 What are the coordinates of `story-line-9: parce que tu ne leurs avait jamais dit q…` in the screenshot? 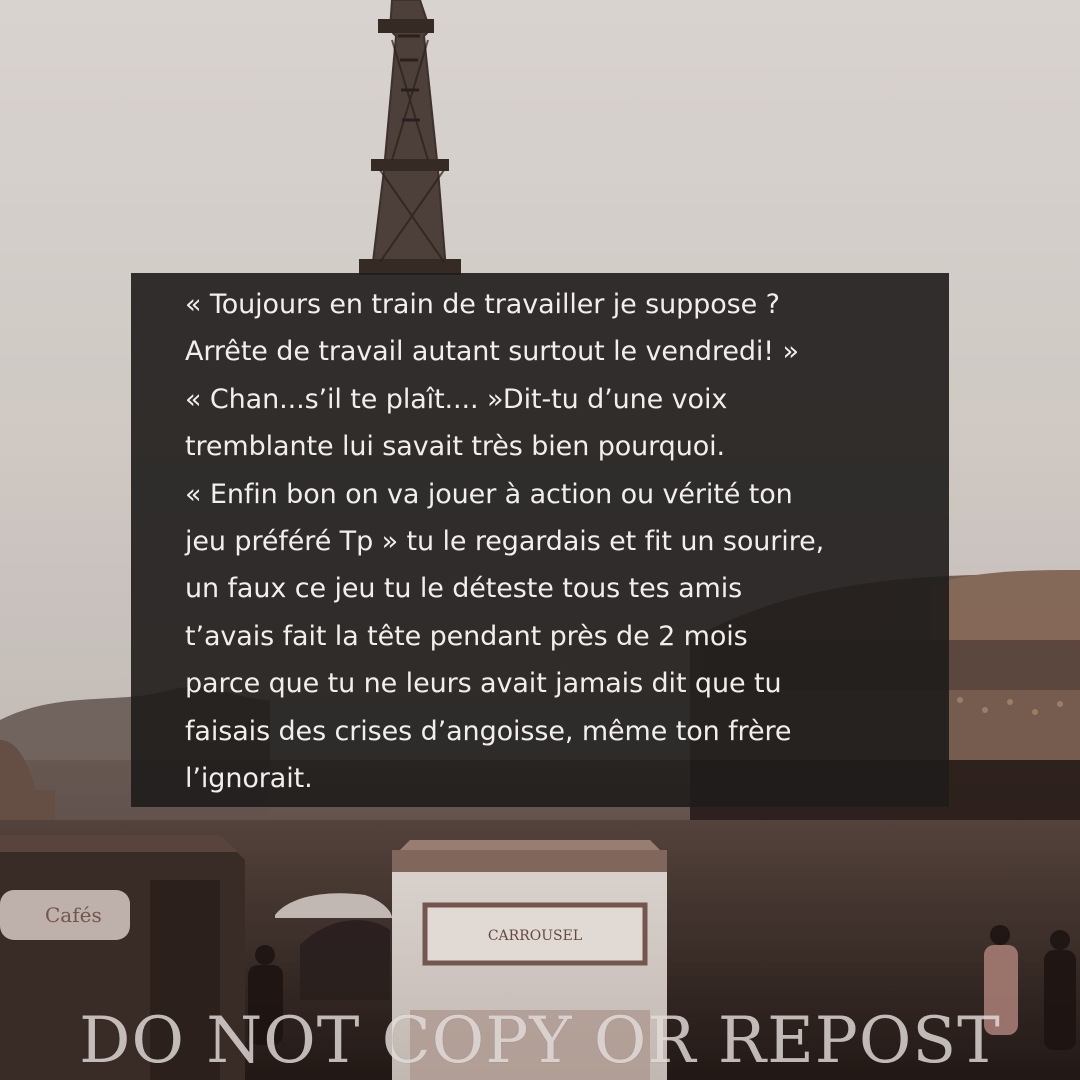 It's located at (483, 684).